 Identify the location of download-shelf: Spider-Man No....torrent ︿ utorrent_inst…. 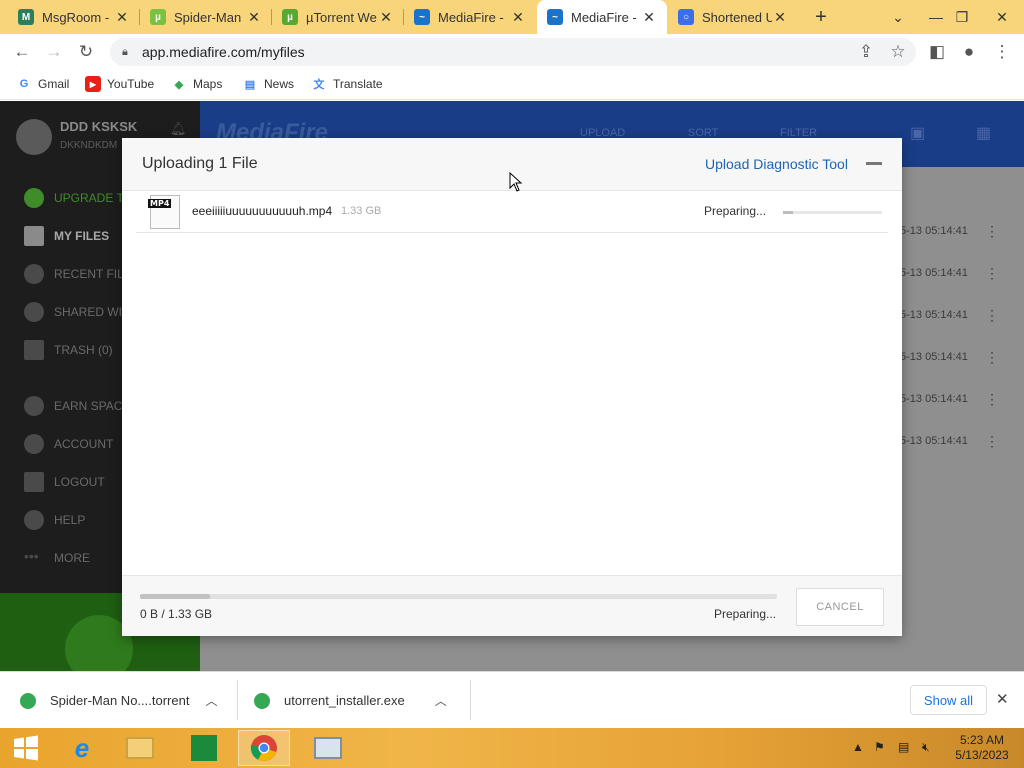
(512, 699).